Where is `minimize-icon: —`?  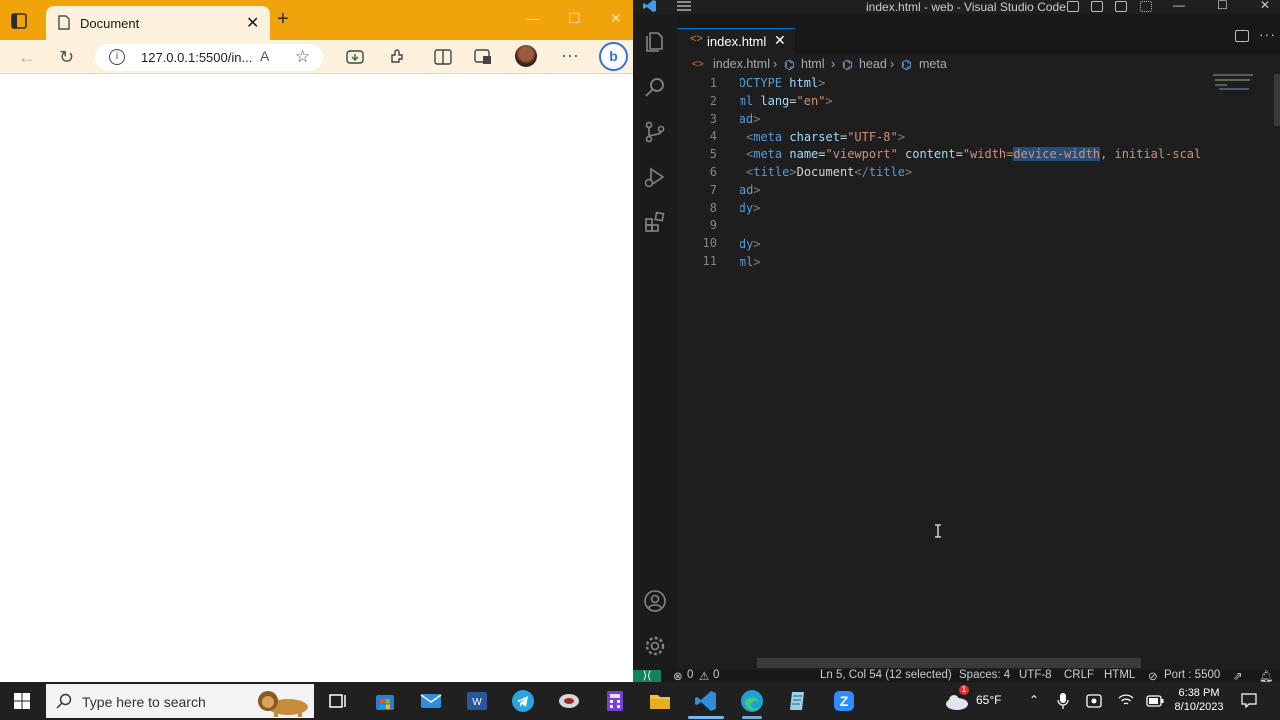 minimize-icon: — is located at coordinates (533, 18).